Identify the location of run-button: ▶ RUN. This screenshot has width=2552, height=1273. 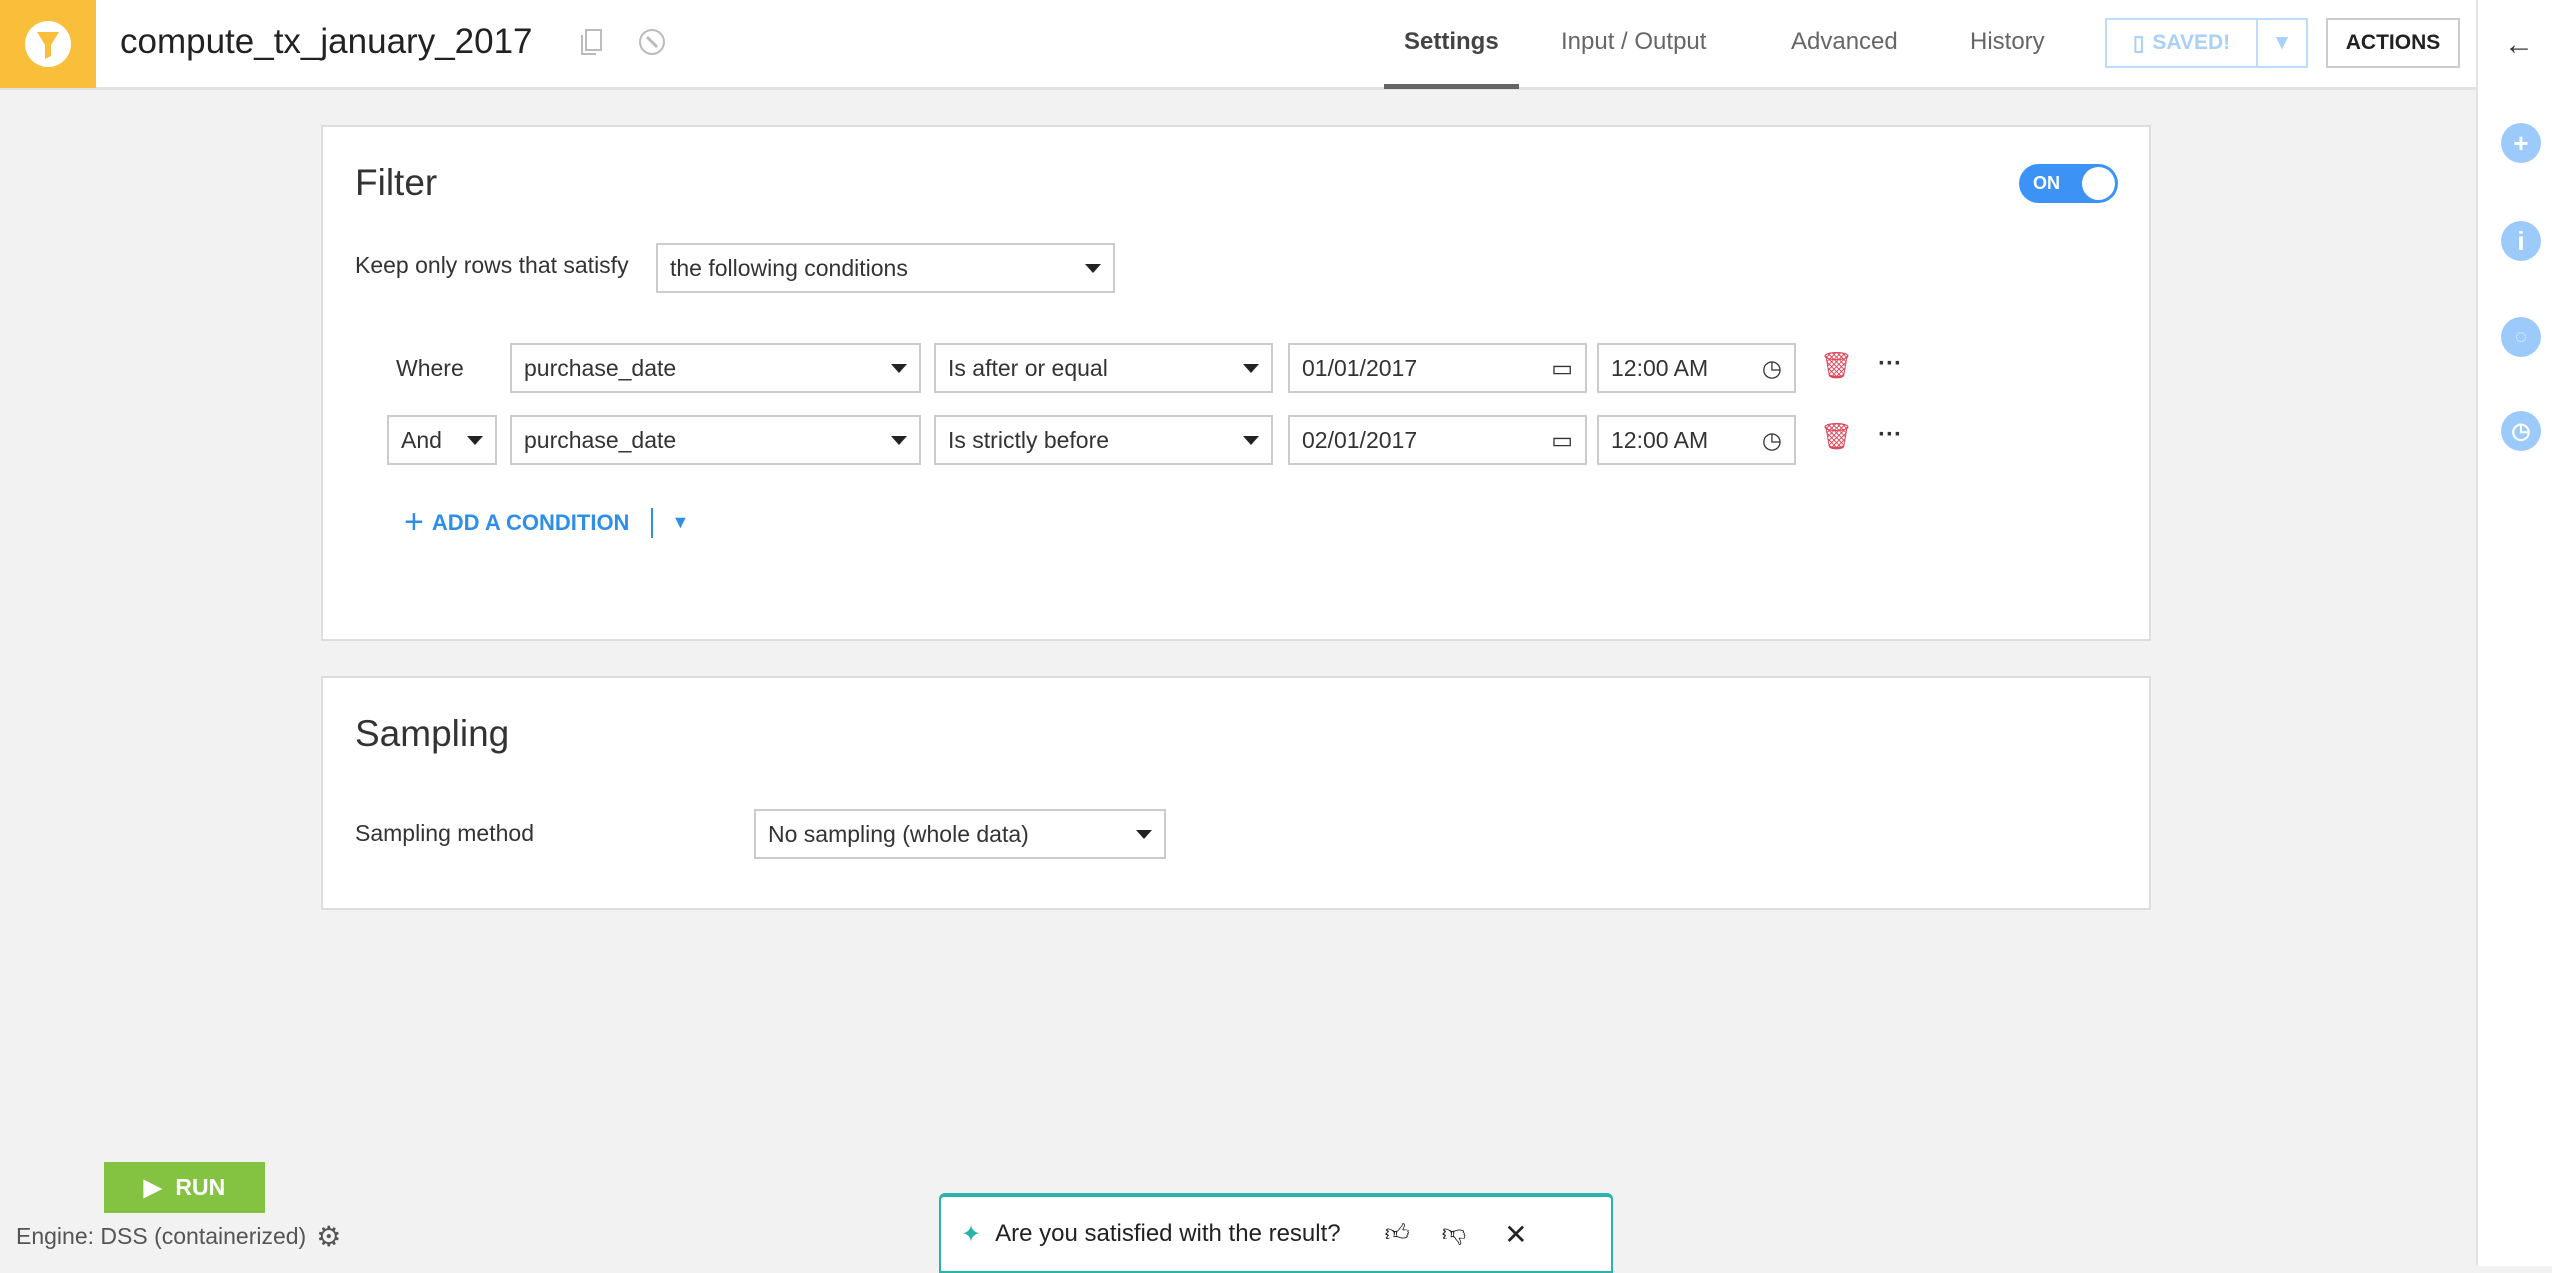
(184, 1187).